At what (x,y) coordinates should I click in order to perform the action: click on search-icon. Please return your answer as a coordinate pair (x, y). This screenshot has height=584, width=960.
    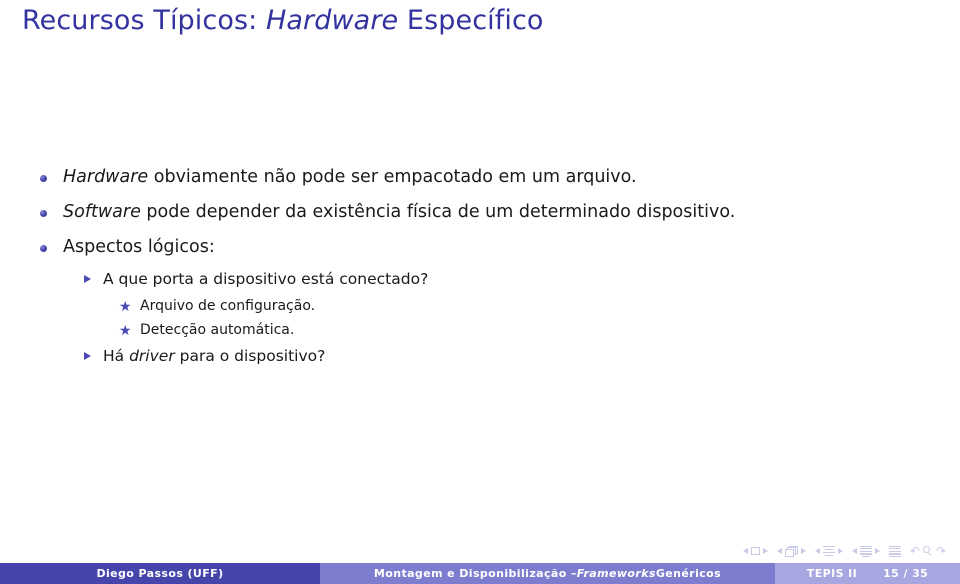
    Looking at the image, I should click on (927, 551).